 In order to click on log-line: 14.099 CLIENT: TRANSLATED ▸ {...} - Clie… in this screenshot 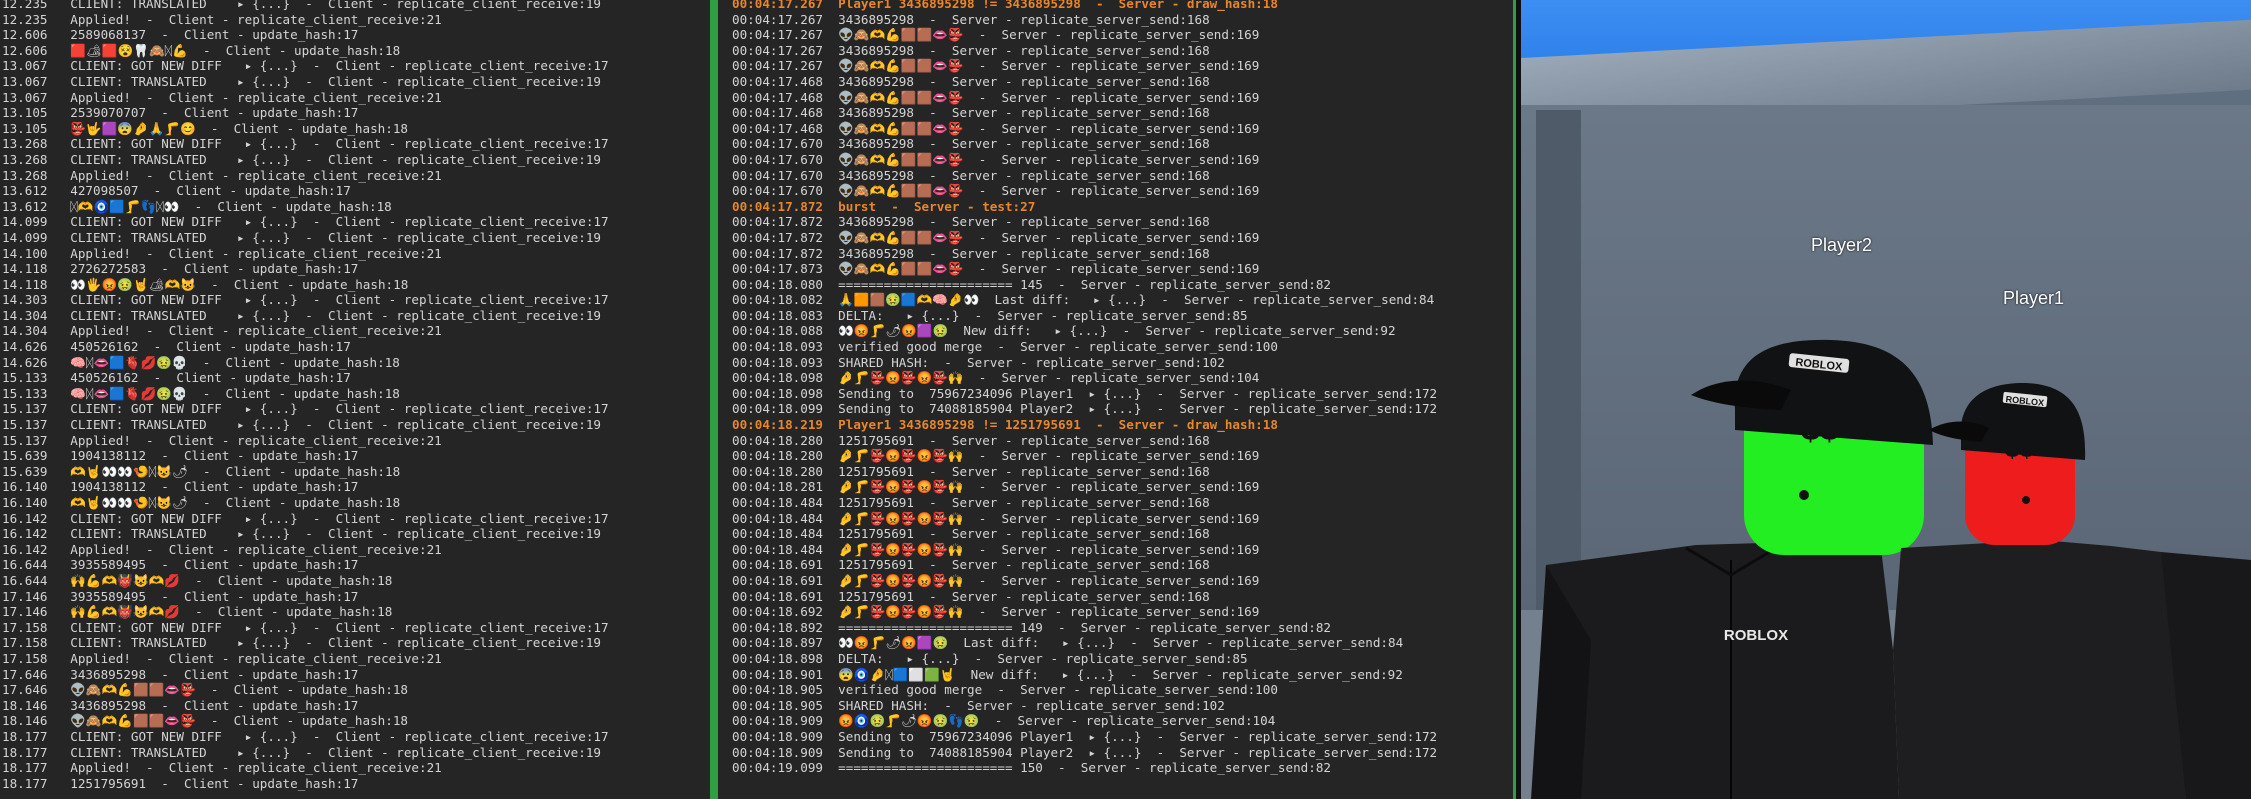, I will do `click(356, 238)`.